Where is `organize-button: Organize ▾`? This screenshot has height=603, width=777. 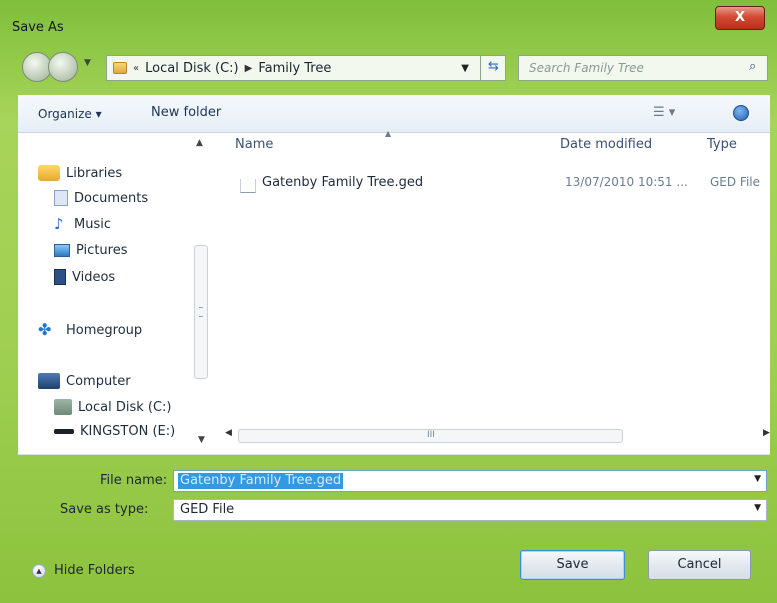 organize-button: Organize ▾ is located at coordinates (70, 114).